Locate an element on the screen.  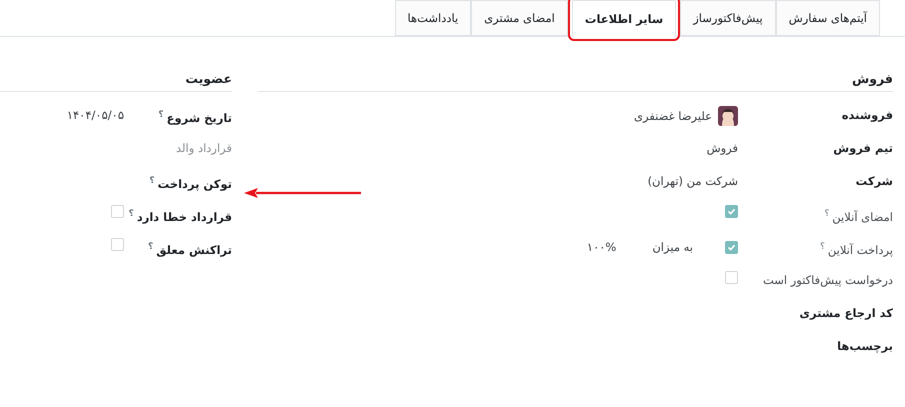
section-title: عضویت is located at coordinates (116, 81).